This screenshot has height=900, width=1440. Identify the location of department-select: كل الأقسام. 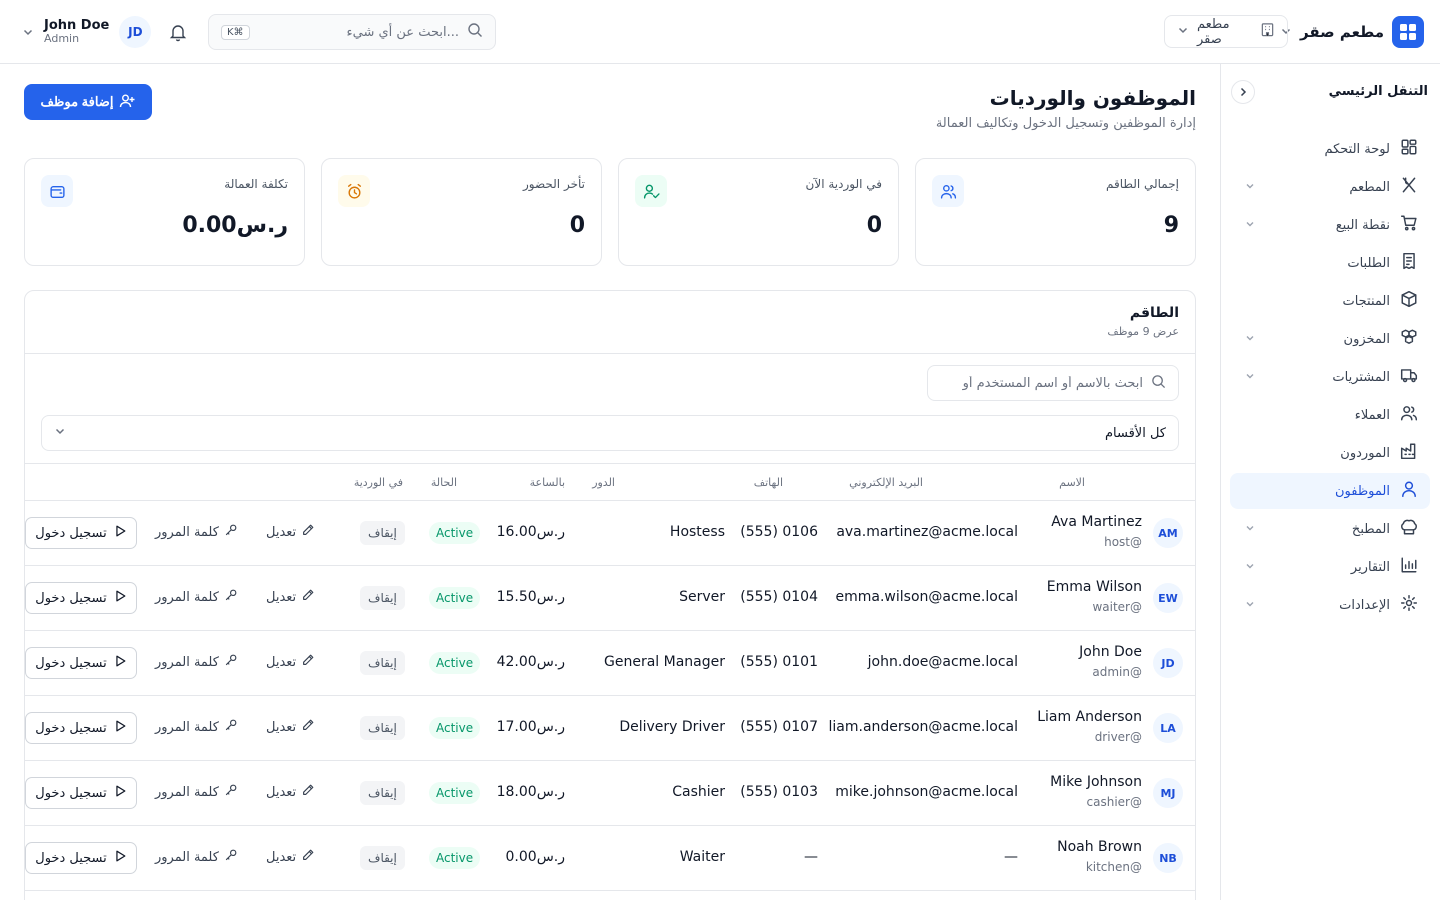
(610, 433).